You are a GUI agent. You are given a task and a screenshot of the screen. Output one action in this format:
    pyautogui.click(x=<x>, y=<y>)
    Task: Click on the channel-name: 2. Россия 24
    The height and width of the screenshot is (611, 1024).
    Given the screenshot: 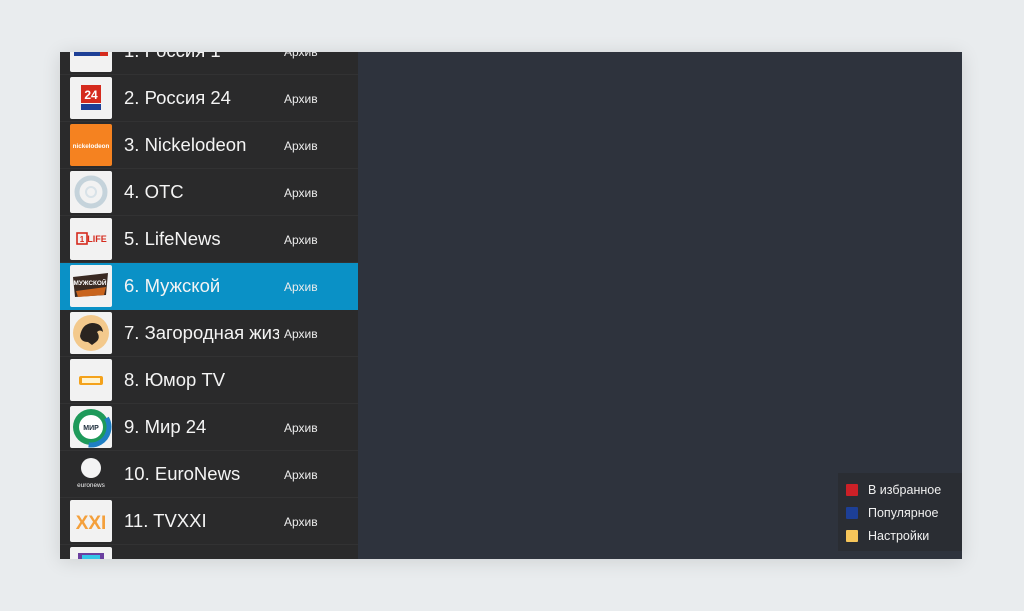 What is the action you would take?
    pyautogui.click(x=177, y=97)
    